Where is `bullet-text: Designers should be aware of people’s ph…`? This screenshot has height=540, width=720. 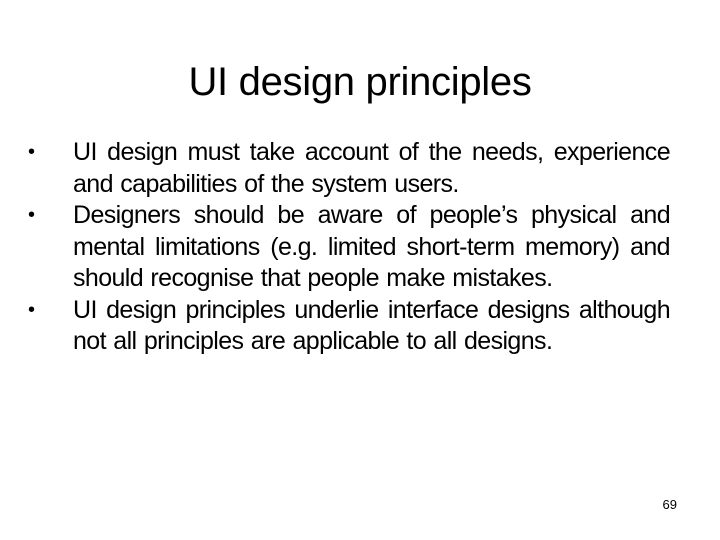 bullet-text: Designers should be aware of people’s ph… is located at coordinates (372, 246).